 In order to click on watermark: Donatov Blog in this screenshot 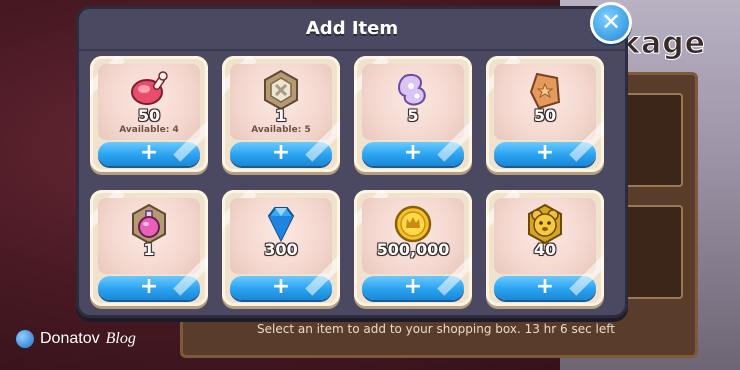, I will do `click(76, 339)`.